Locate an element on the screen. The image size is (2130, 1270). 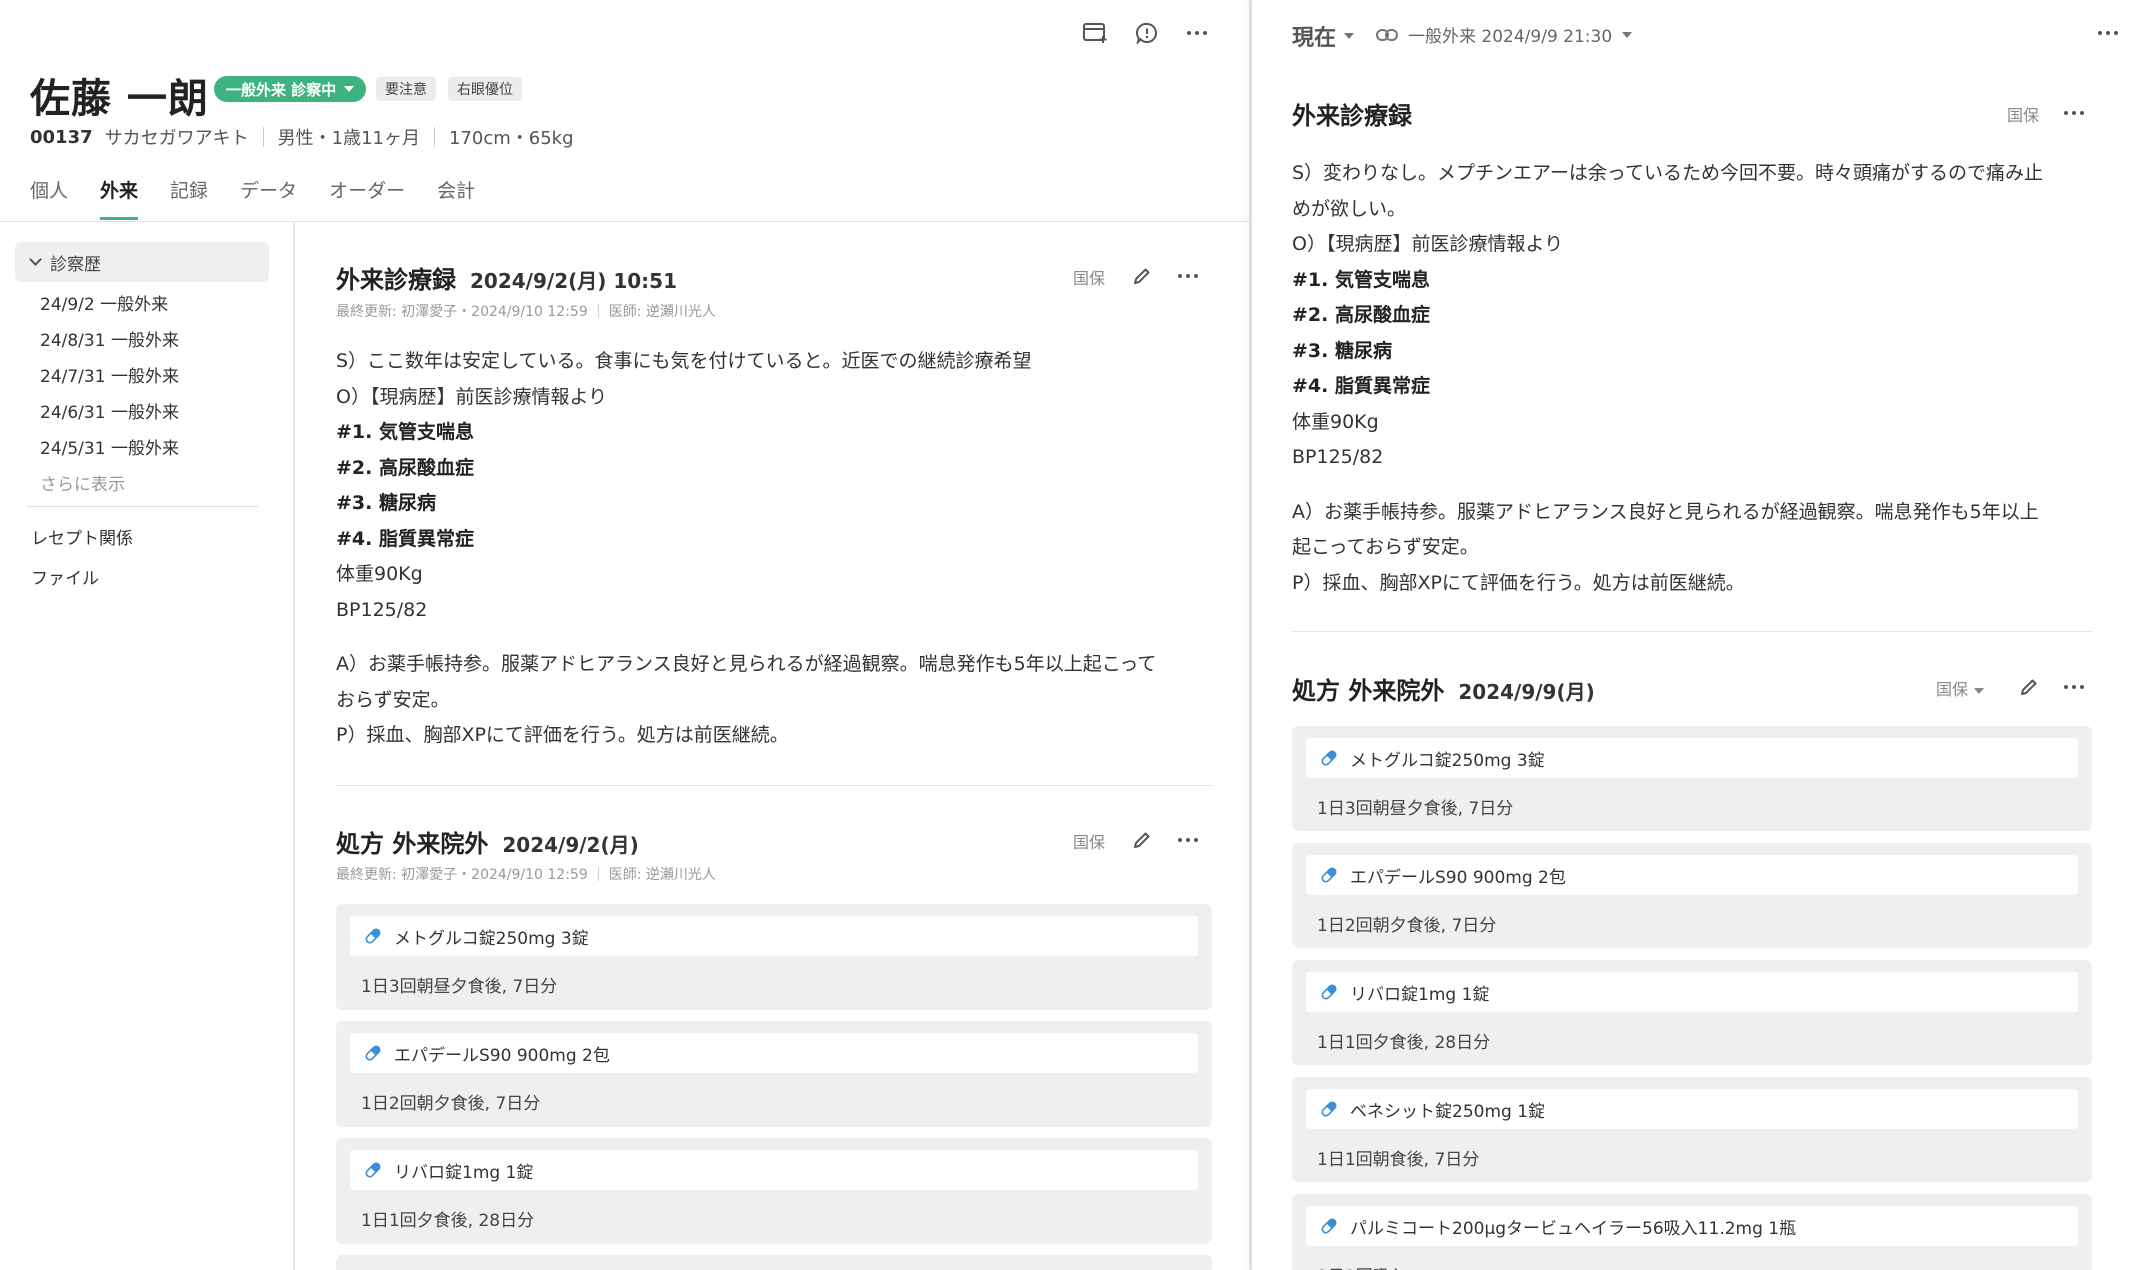
patient-sex-age: 男性・1歳11ヶ月 is located at coordinates (348, 138).